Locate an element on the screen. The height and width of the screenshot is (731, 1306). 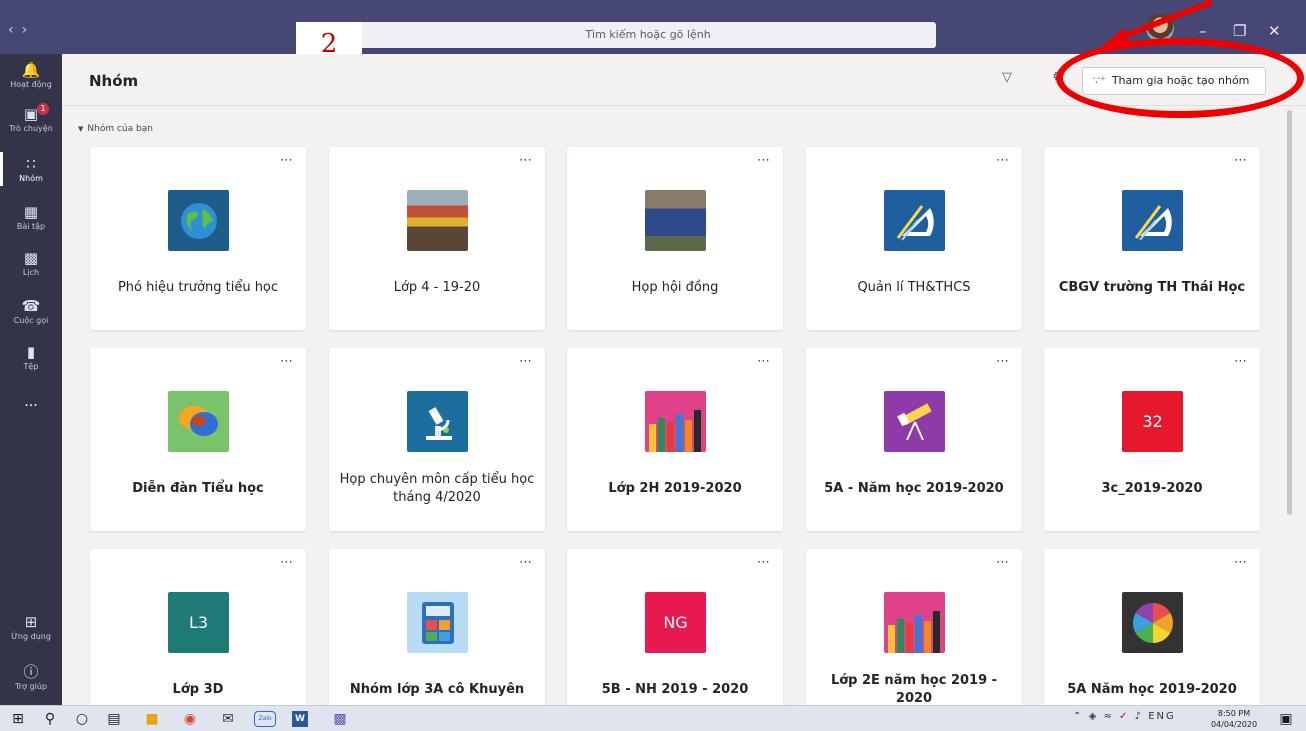
team-card: ⋯ 32 3c_2019-2020 is located at coordinates (1152, 439).